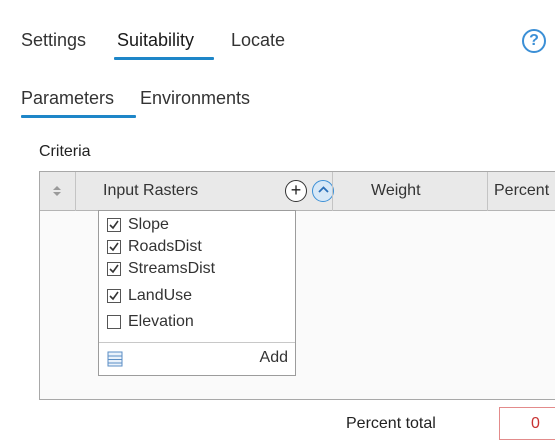 This screenshot has height=446, width=555. Describe the element at coordinates (115, 359) in the screenshot. I see `table-icon` at that location.